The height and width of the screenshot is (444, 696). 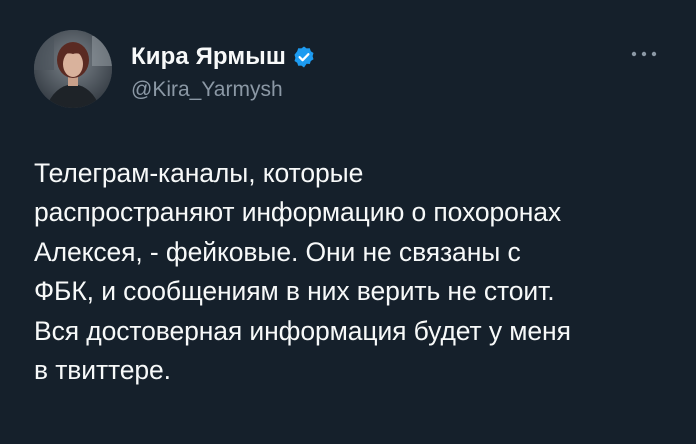 What do you see at coordinates (208, 57) in the screenshot?
I see `author-display-name: Кира Ярмыш` at bounding box center [208, 57].